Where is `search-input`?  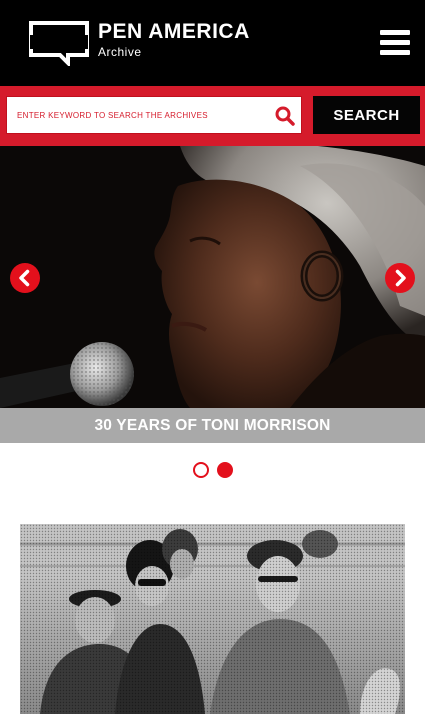
search-input is located at coordinates (136, 115).